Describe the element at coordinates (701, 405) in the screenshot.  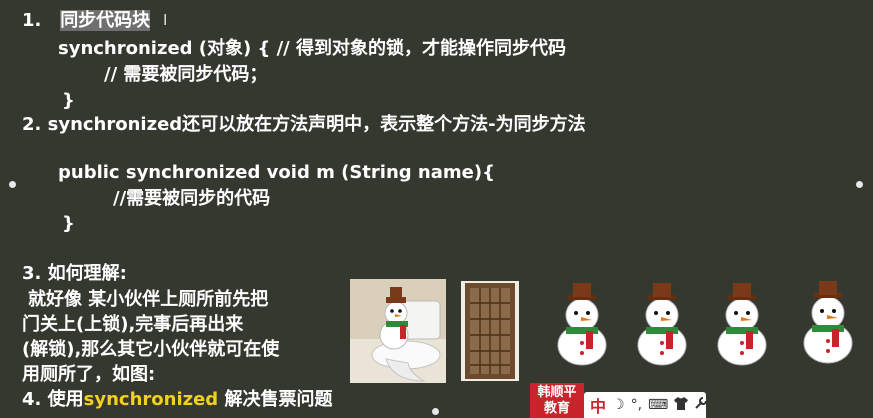
I see `wrench-icon` at that location.